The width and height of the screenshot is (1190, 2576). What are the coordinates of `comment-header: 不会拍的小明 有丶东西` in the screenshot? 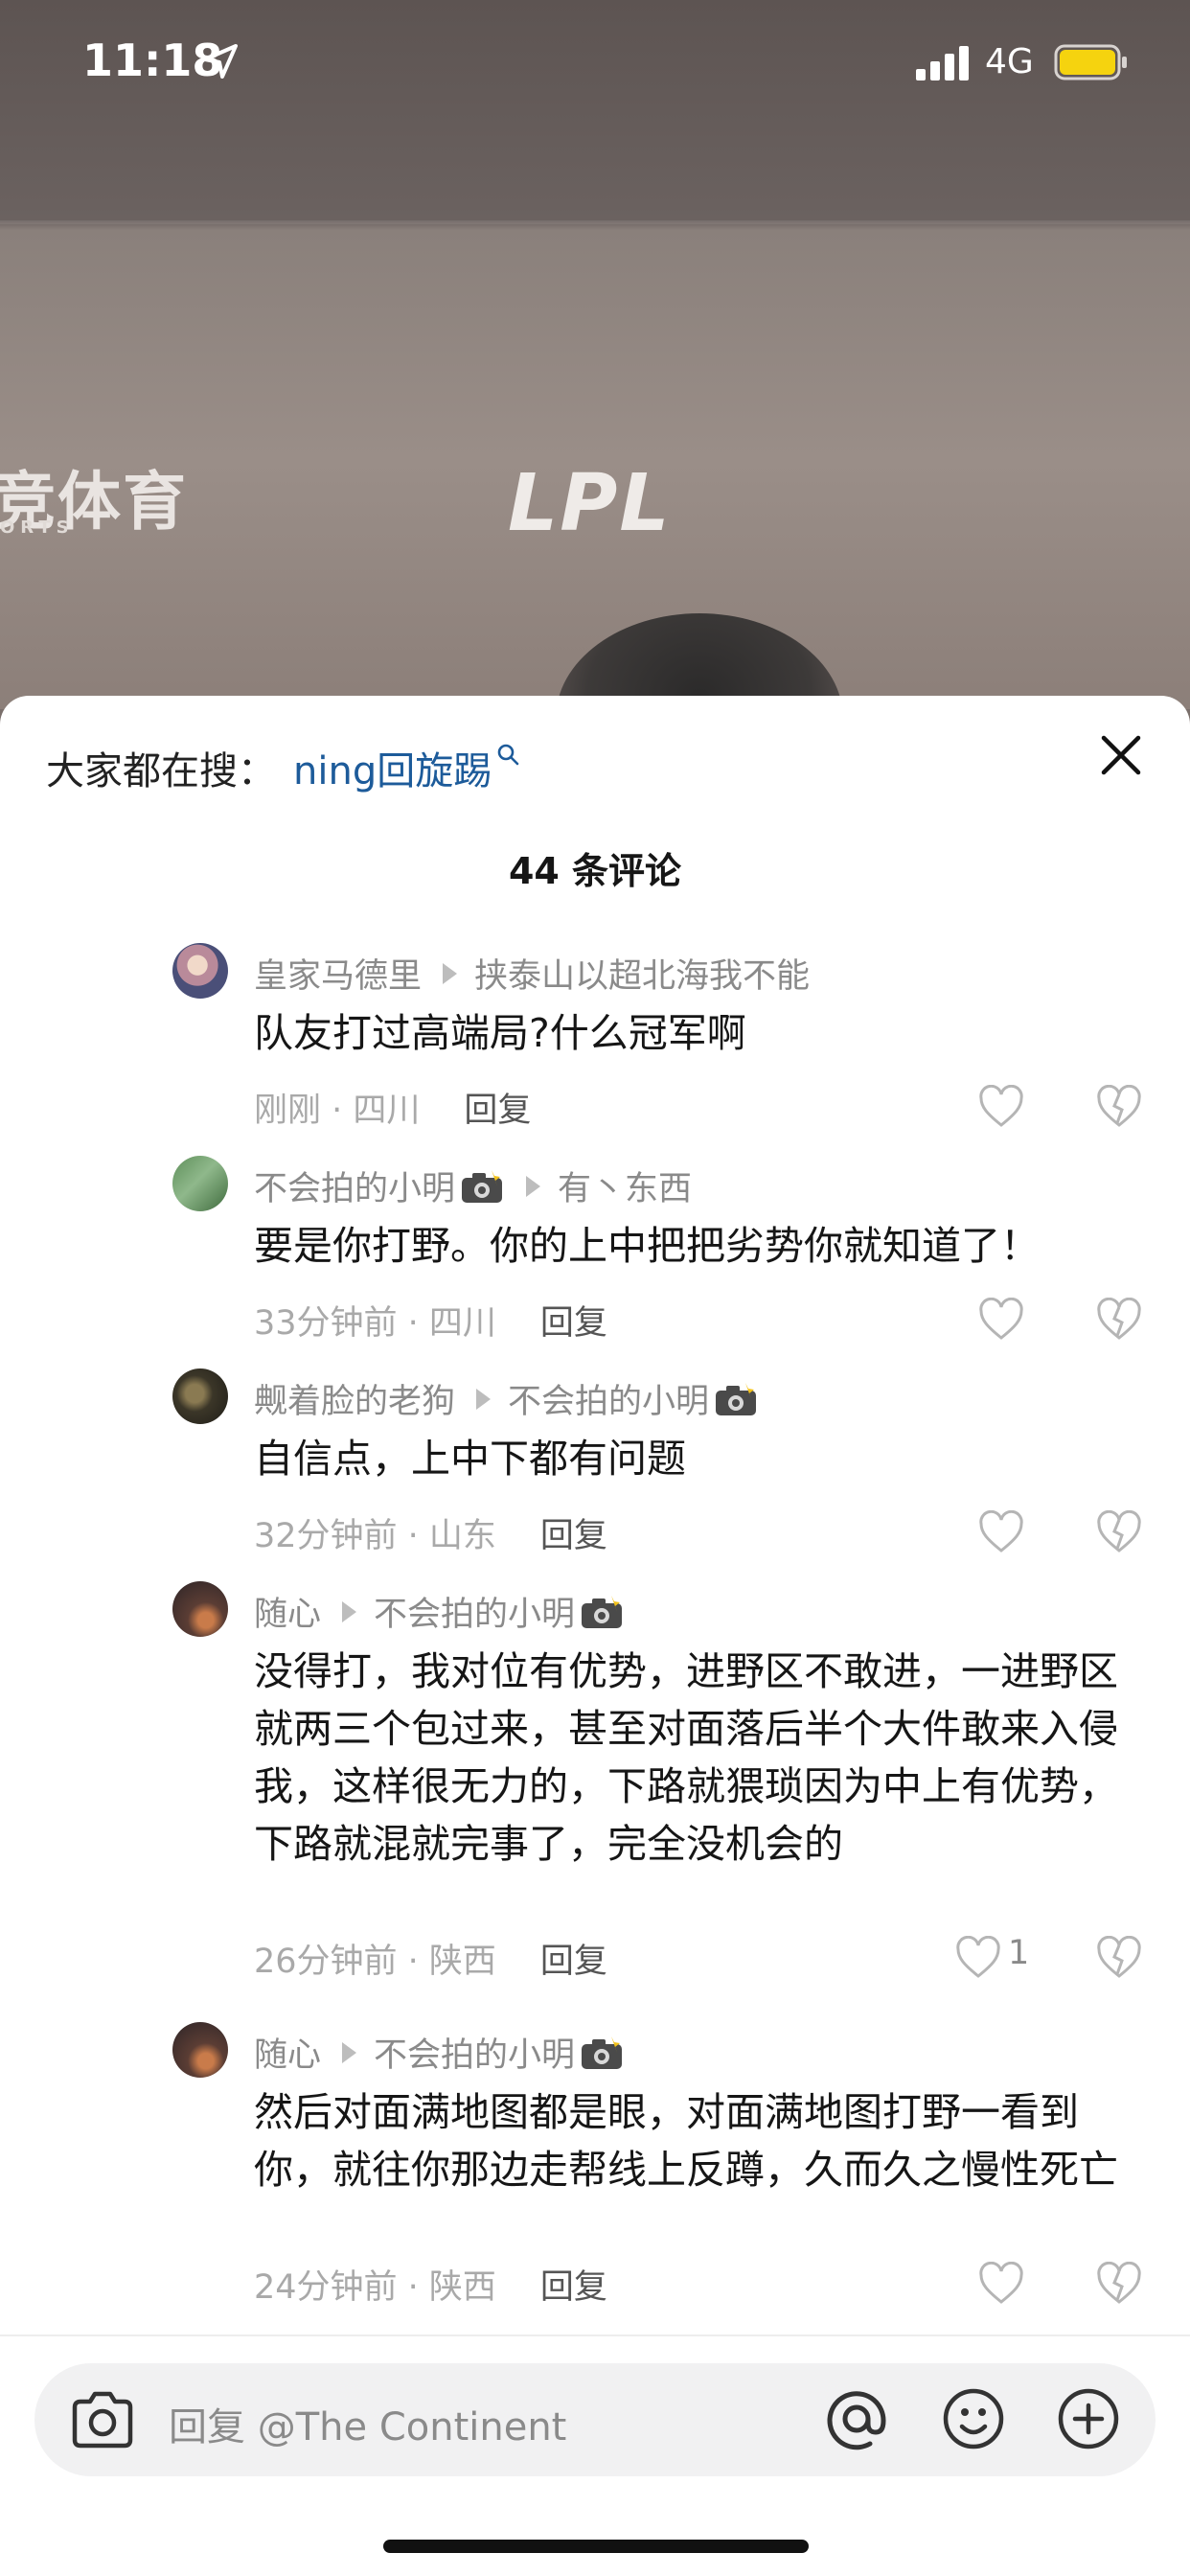 It's located at (473, 1186).